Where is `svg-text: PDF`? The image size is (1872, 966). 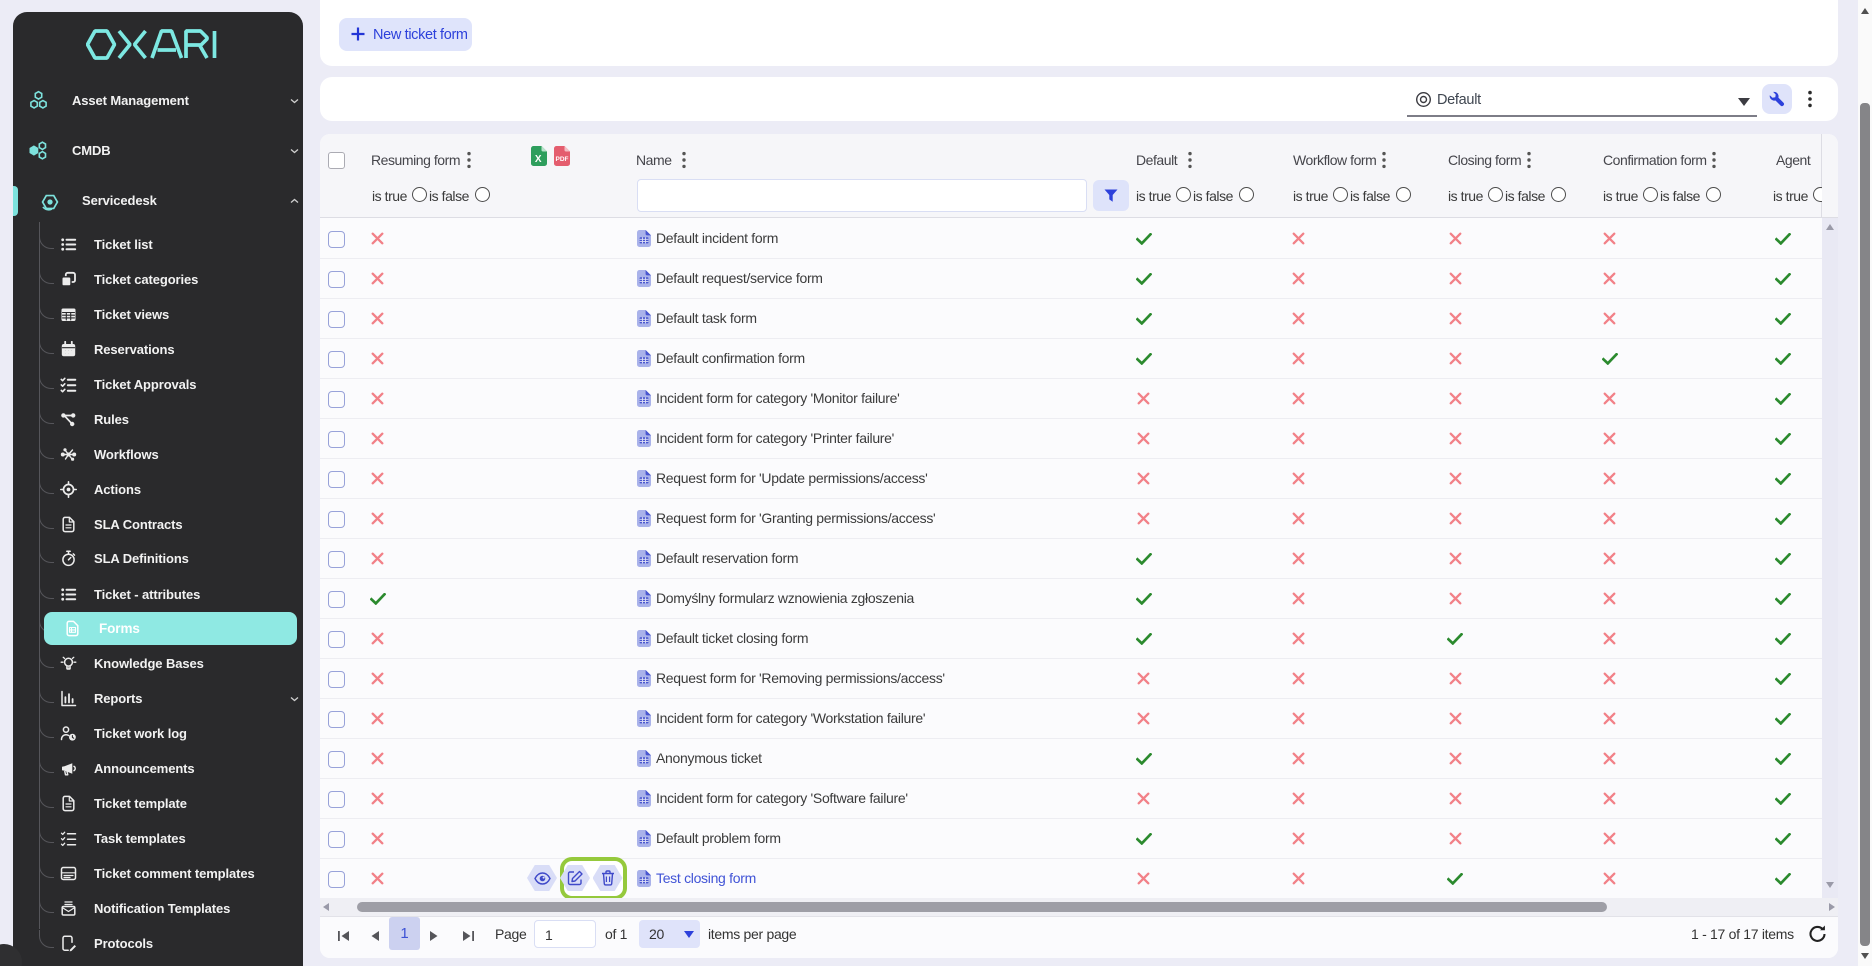
svg-text: PDF is located at coordinates (562, 159).